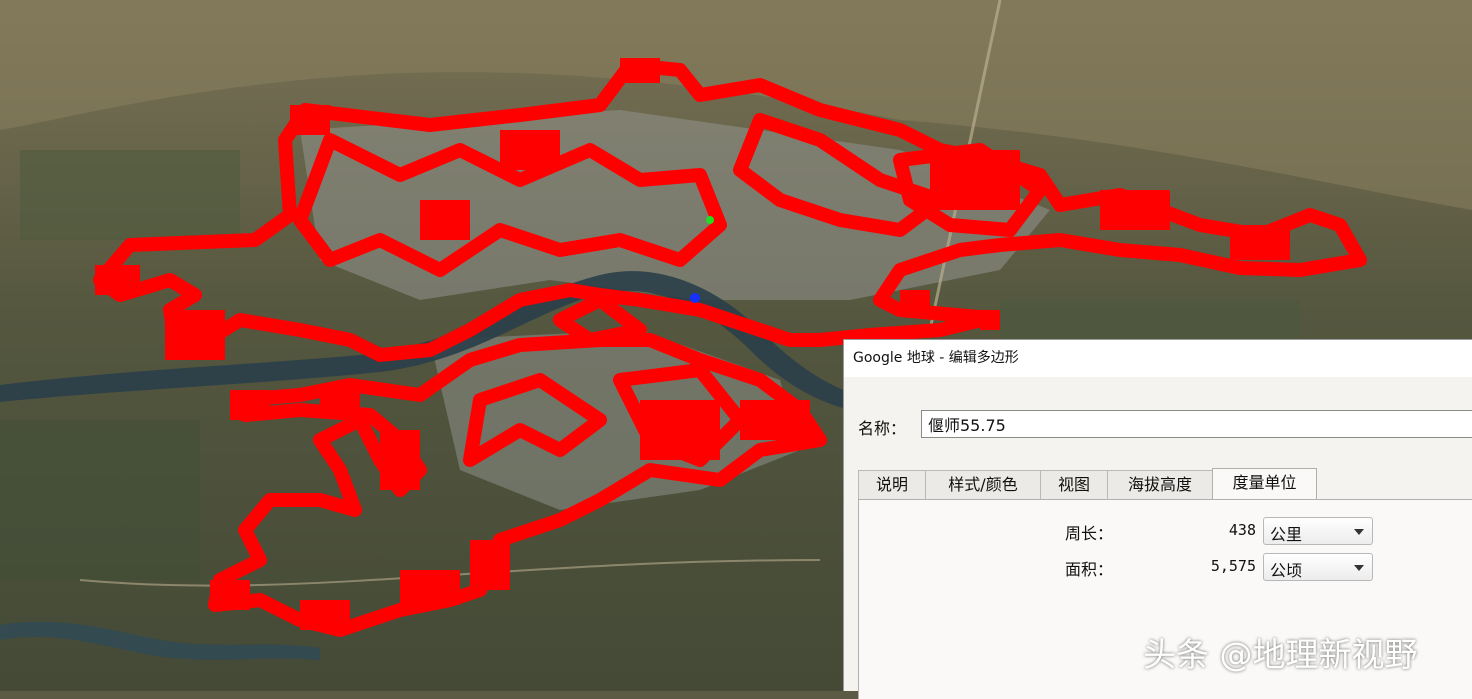  I want to click on tab-view: 视图, so click(1074, 484).